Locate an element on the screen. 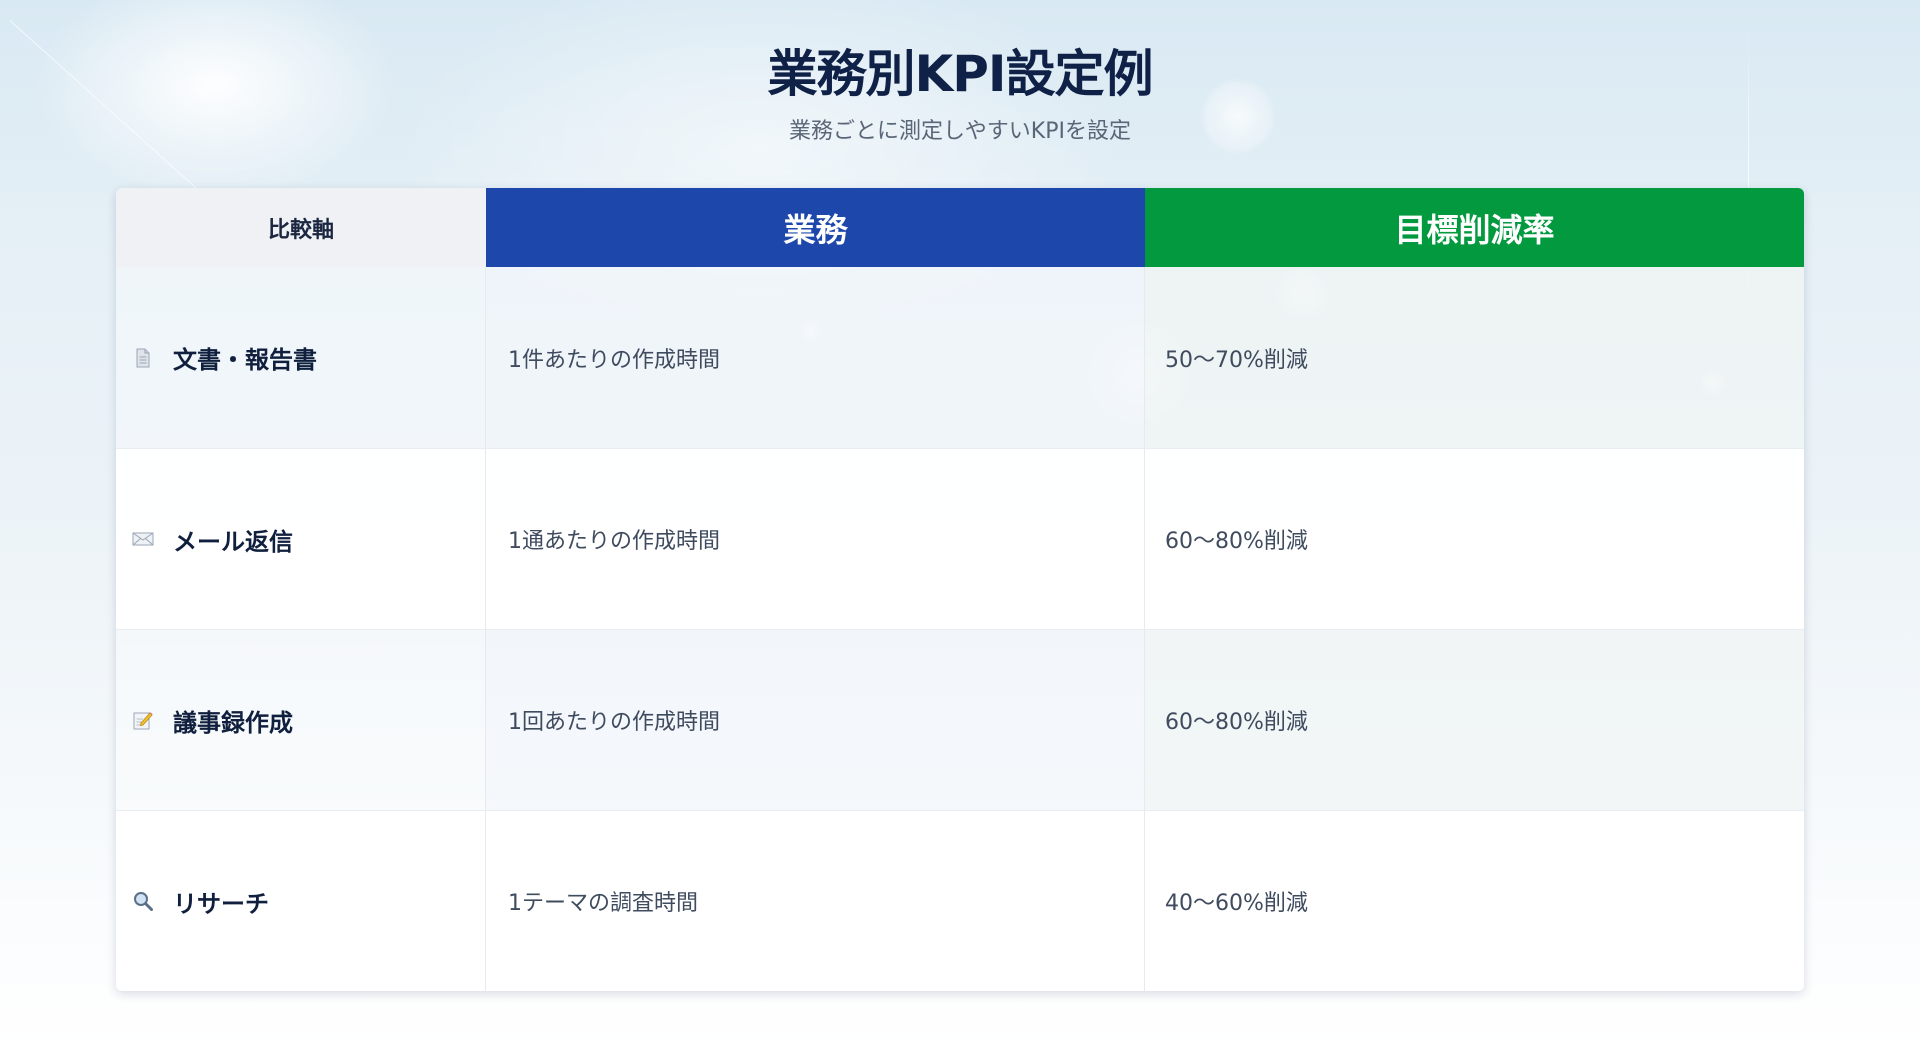 This screenshot has width=1920, height=1047. row-label-text: 議事録作成 is located at coordinates (233, 722).